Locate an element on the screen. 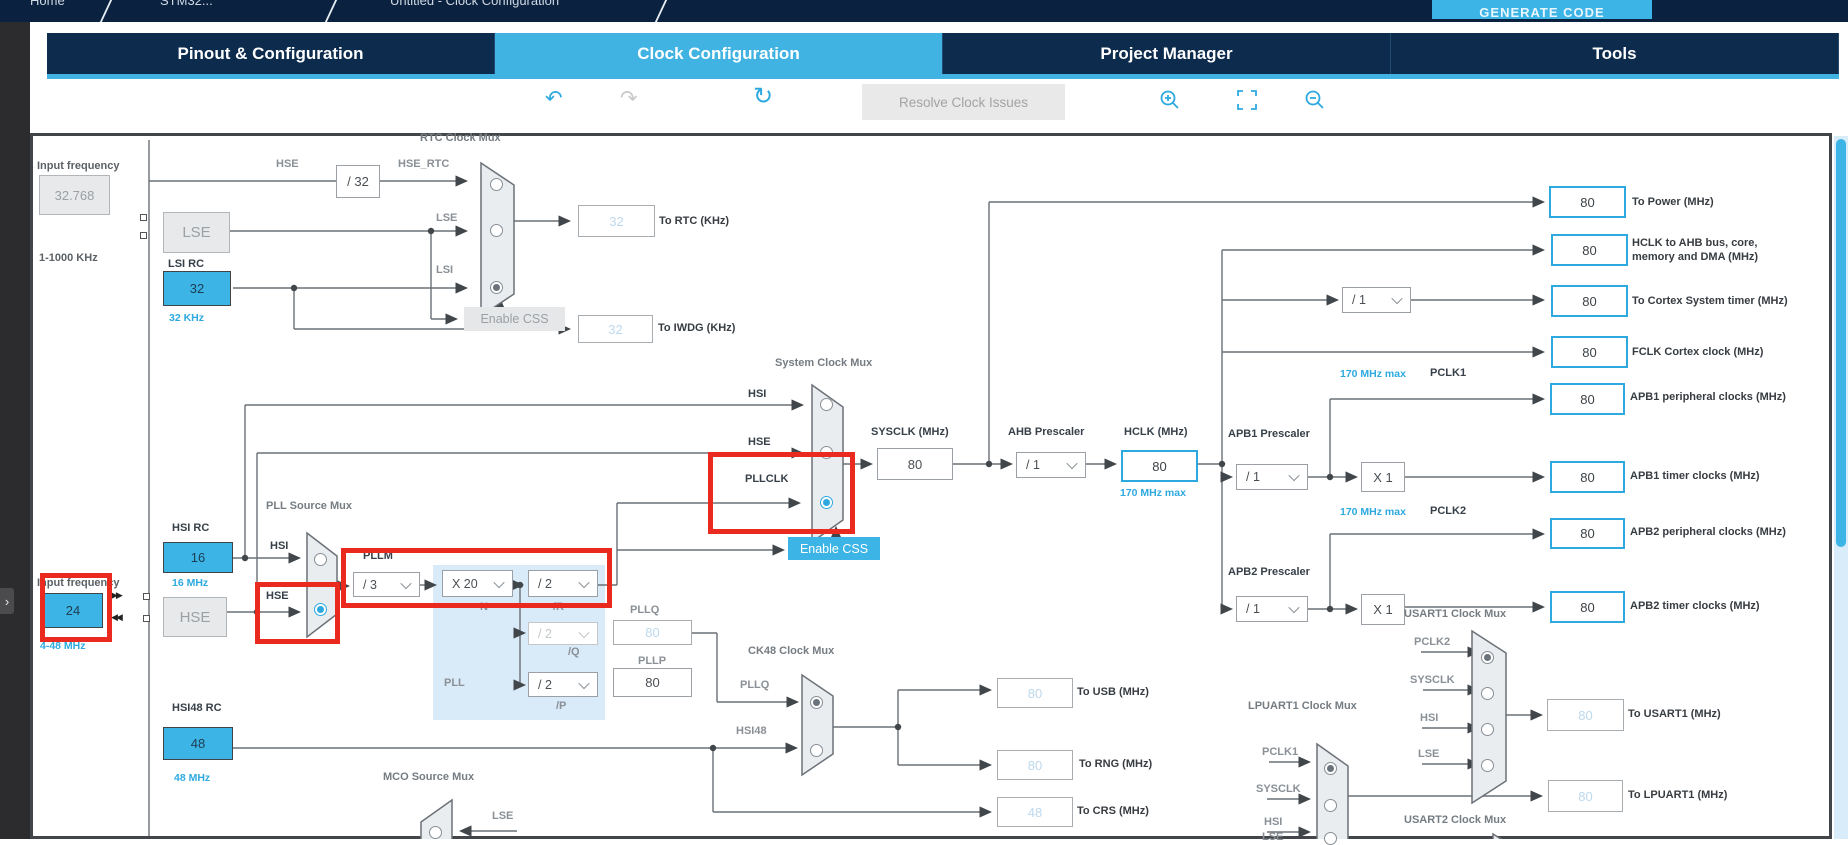  tab-tools: Tools is located at coordinates (1615, 53).